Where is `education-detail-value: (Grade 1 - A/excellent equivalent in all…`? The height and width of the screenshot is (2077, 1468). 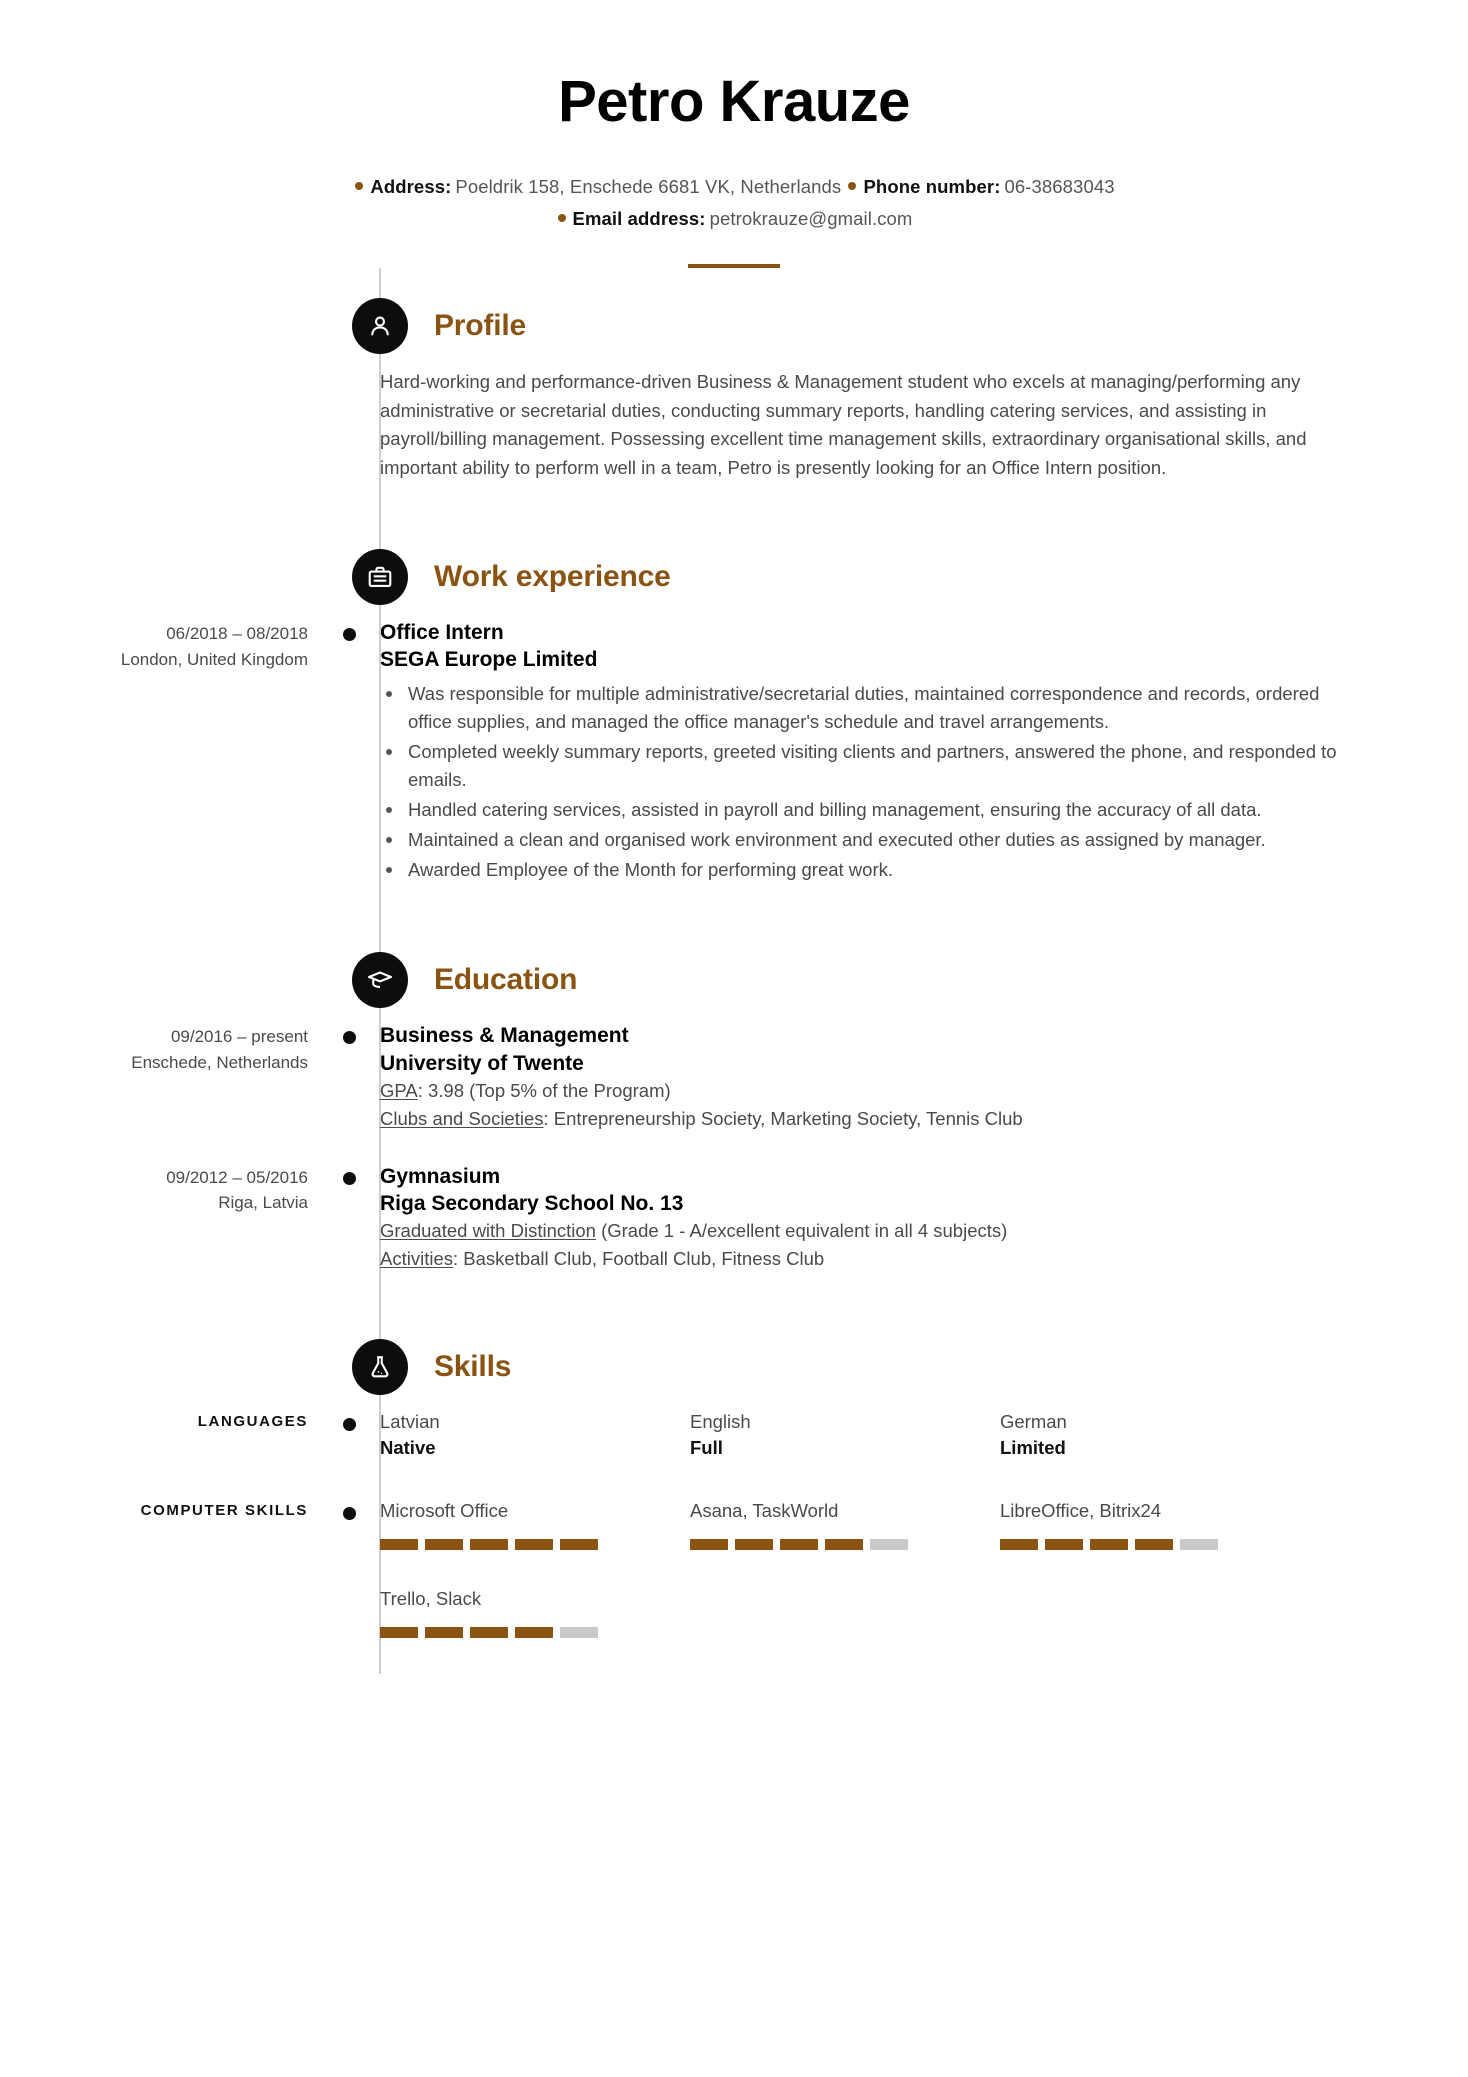
education-detail-value: (Grade 1 - A/excellent equivalent in all… is located at coordinates (801, 1231).